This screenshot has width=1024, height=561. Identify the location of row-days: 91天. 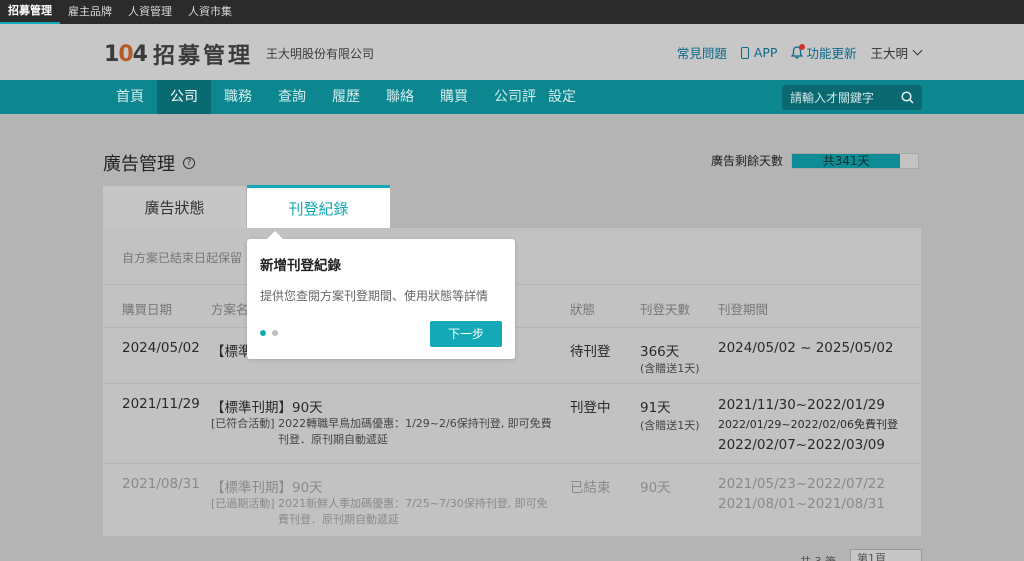
(655, 408).